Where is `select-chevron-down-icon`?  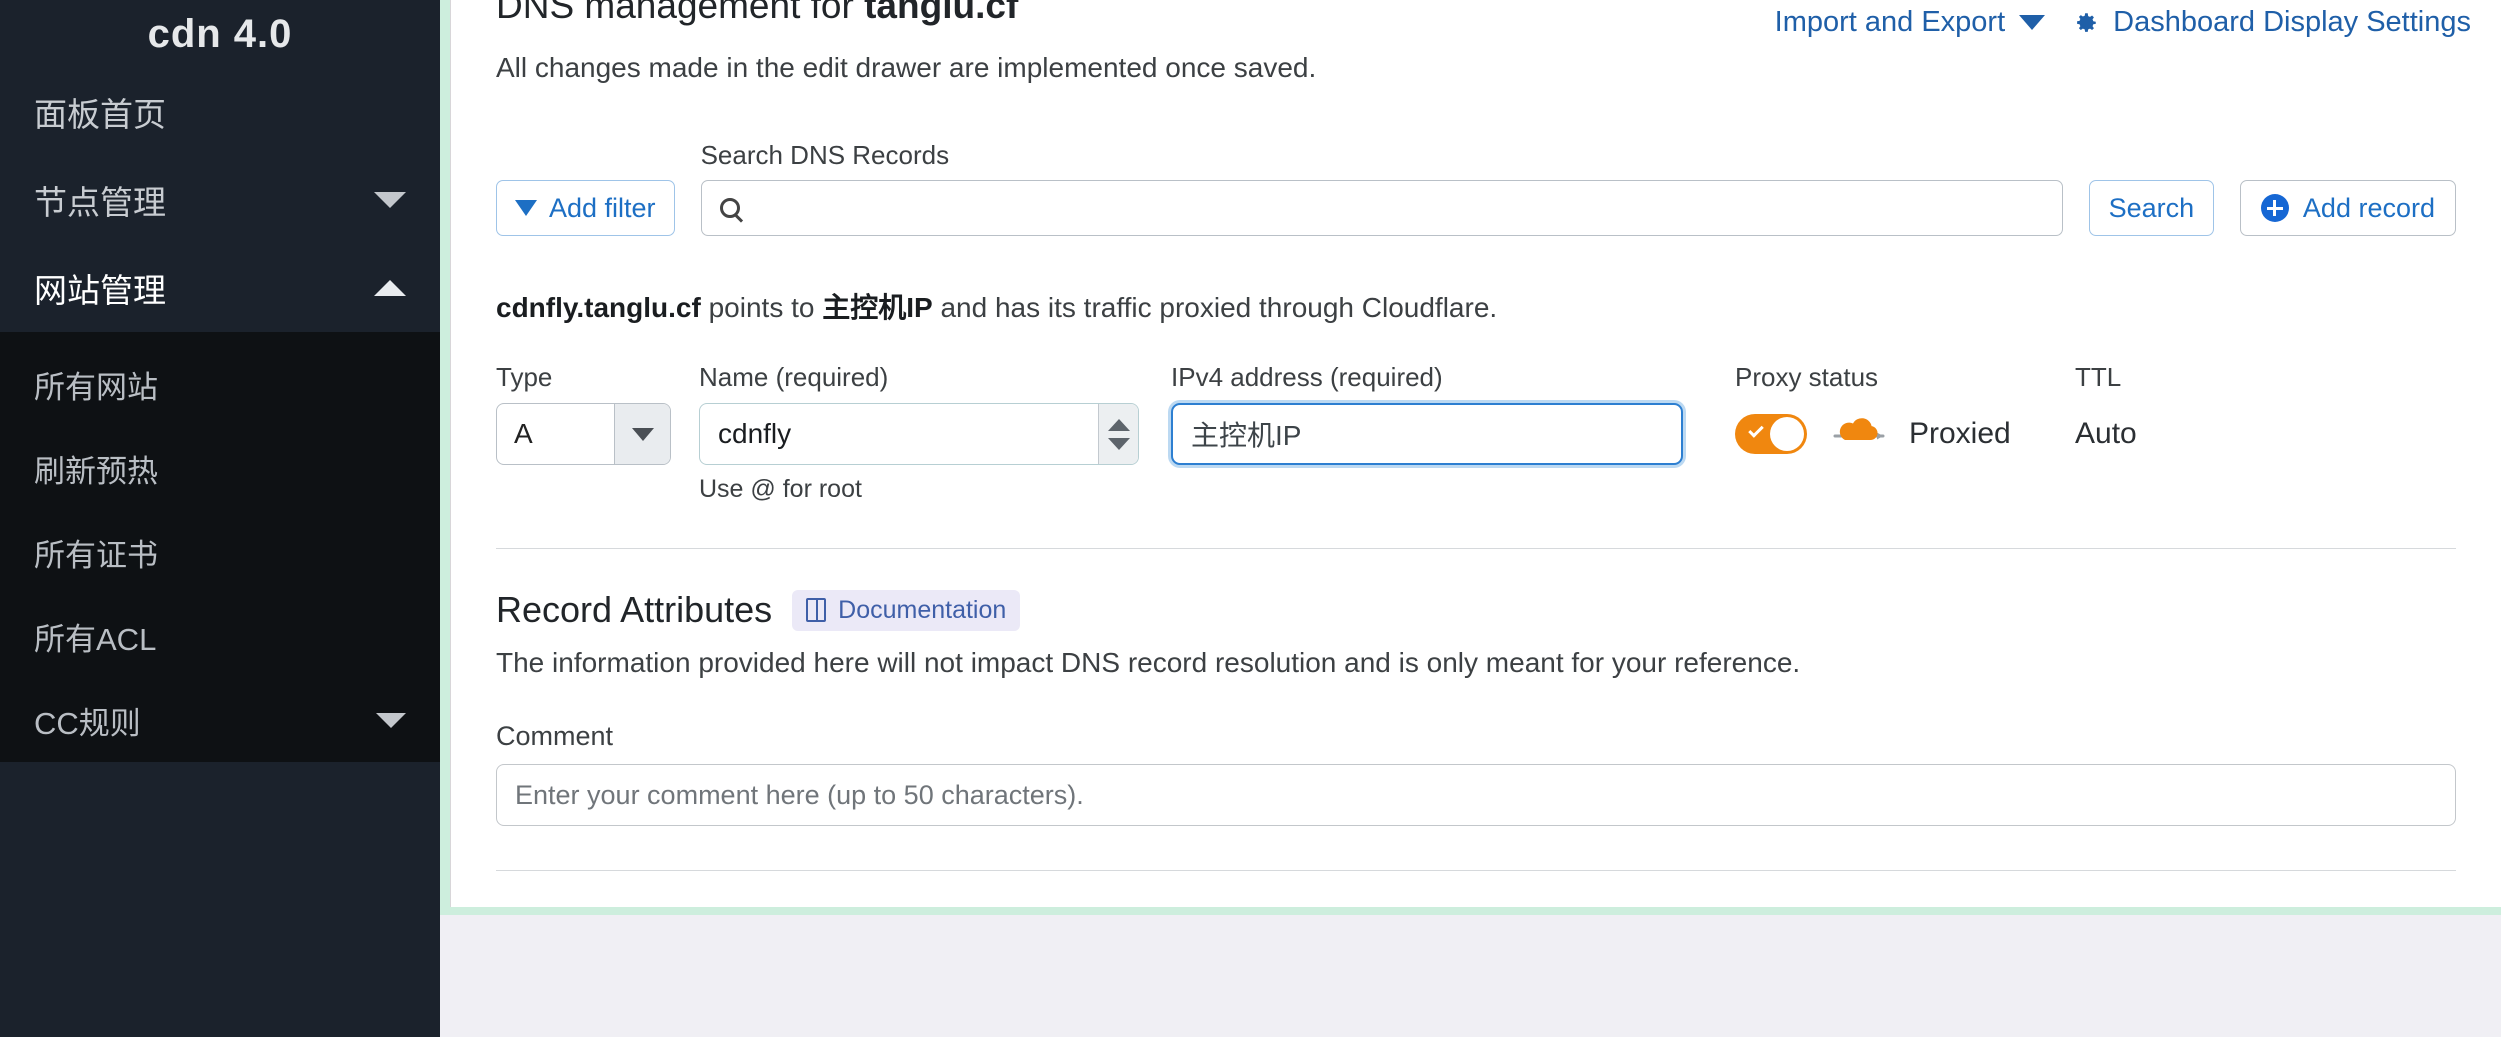 select-chevron-down-icon is located at coordinates (642, 434).